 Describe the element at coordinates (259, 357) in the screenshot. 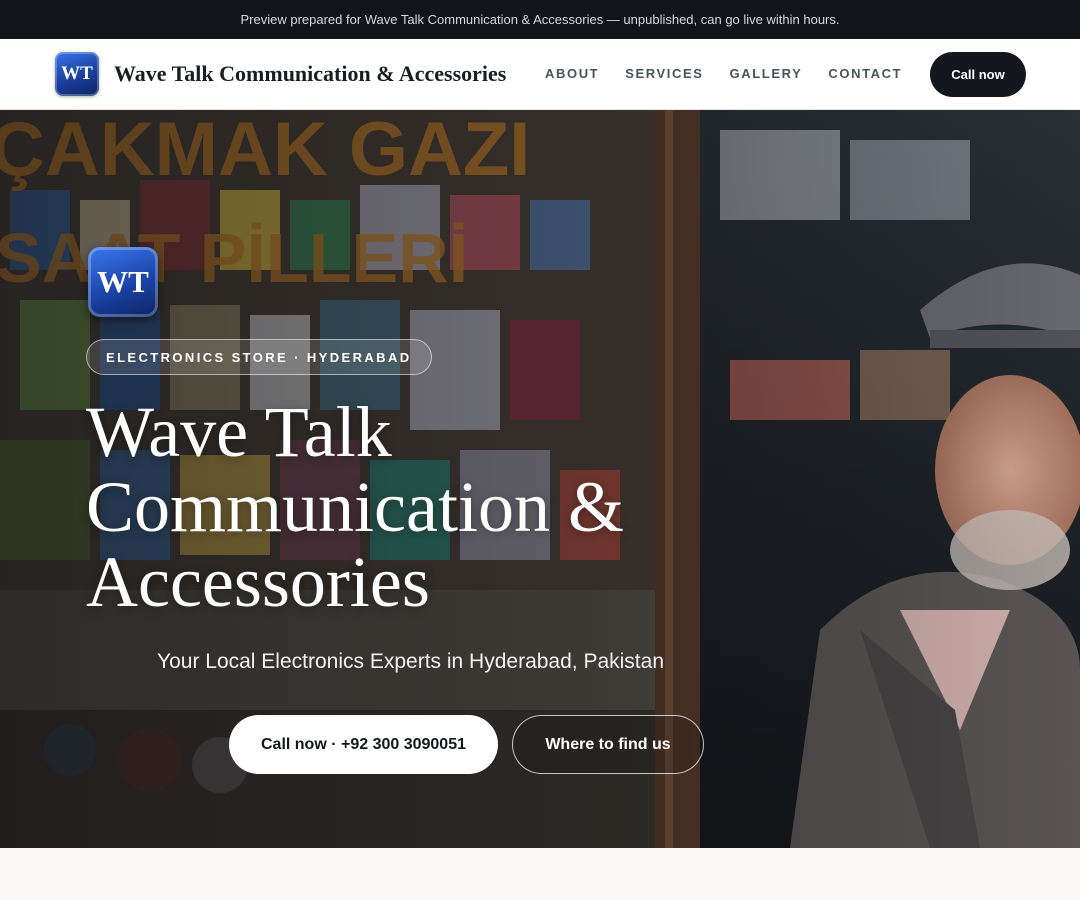

I see `category-badge: ELECTRONICS STORE · HYDERABAD` at that location.